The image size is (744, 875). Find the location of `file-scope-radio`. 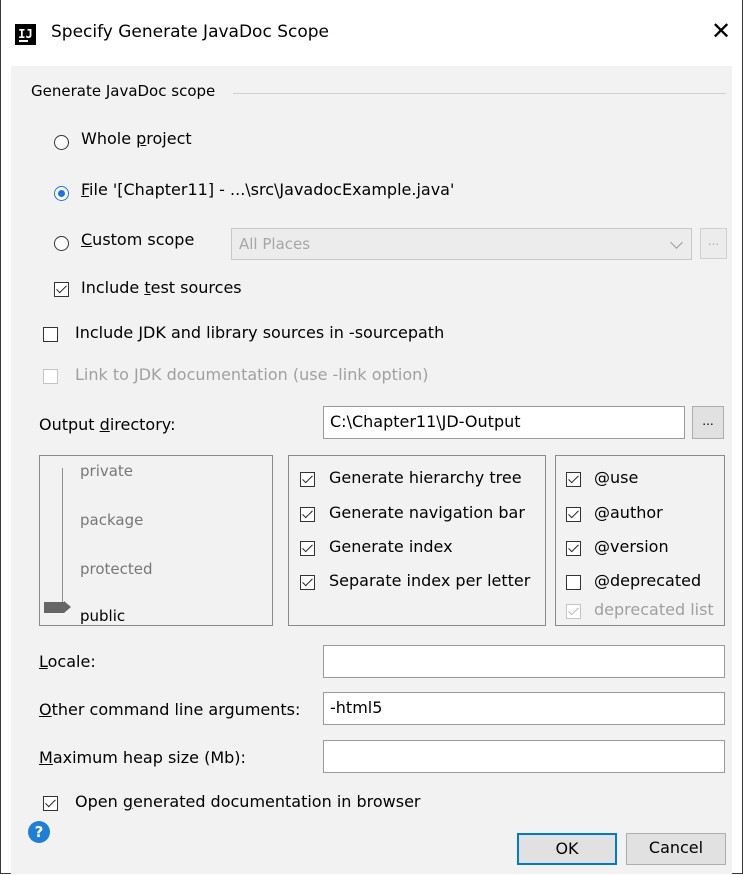

file-scope-radio is located at coordinates (61, 193).